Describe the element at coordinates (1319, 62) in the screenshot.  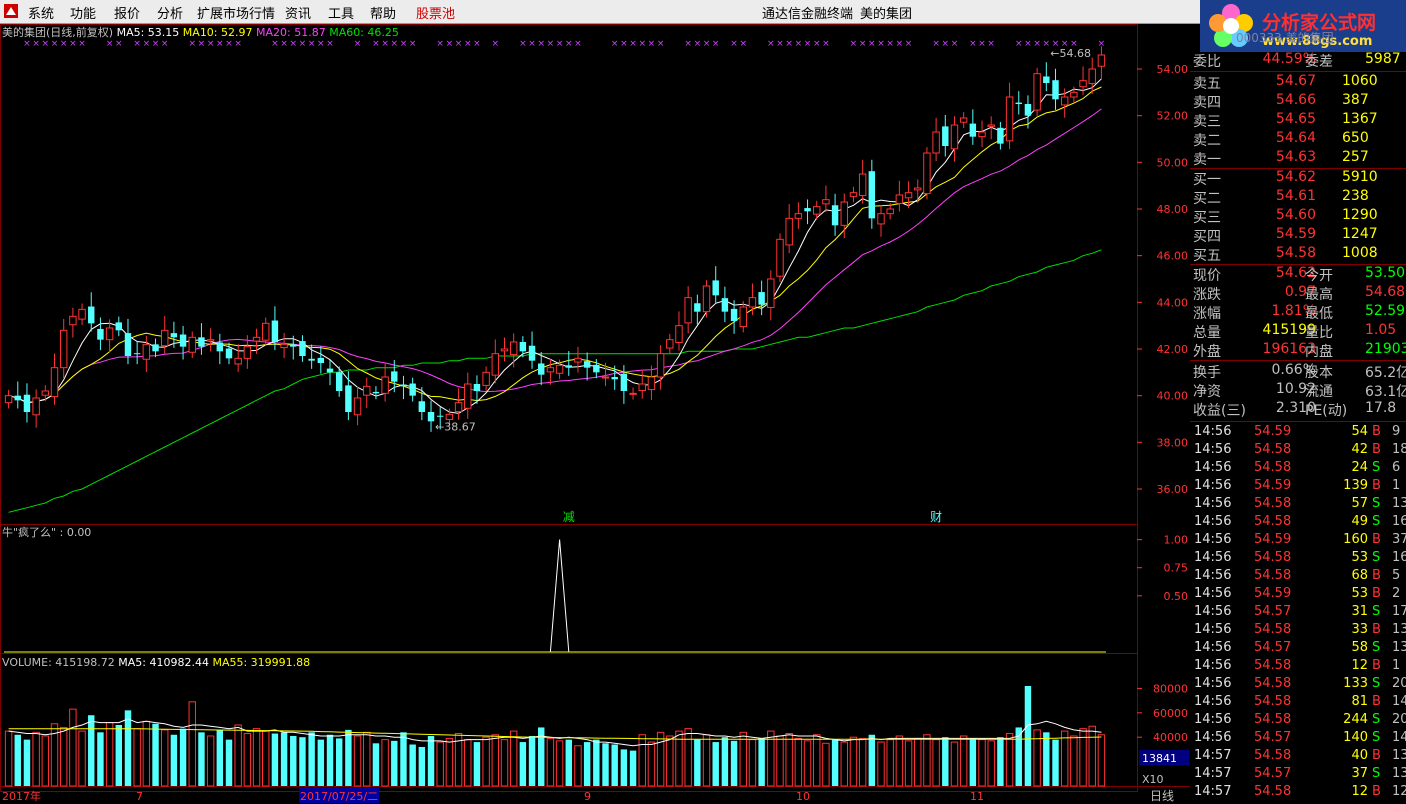
I see `weidiff-label: 委差` at that location.